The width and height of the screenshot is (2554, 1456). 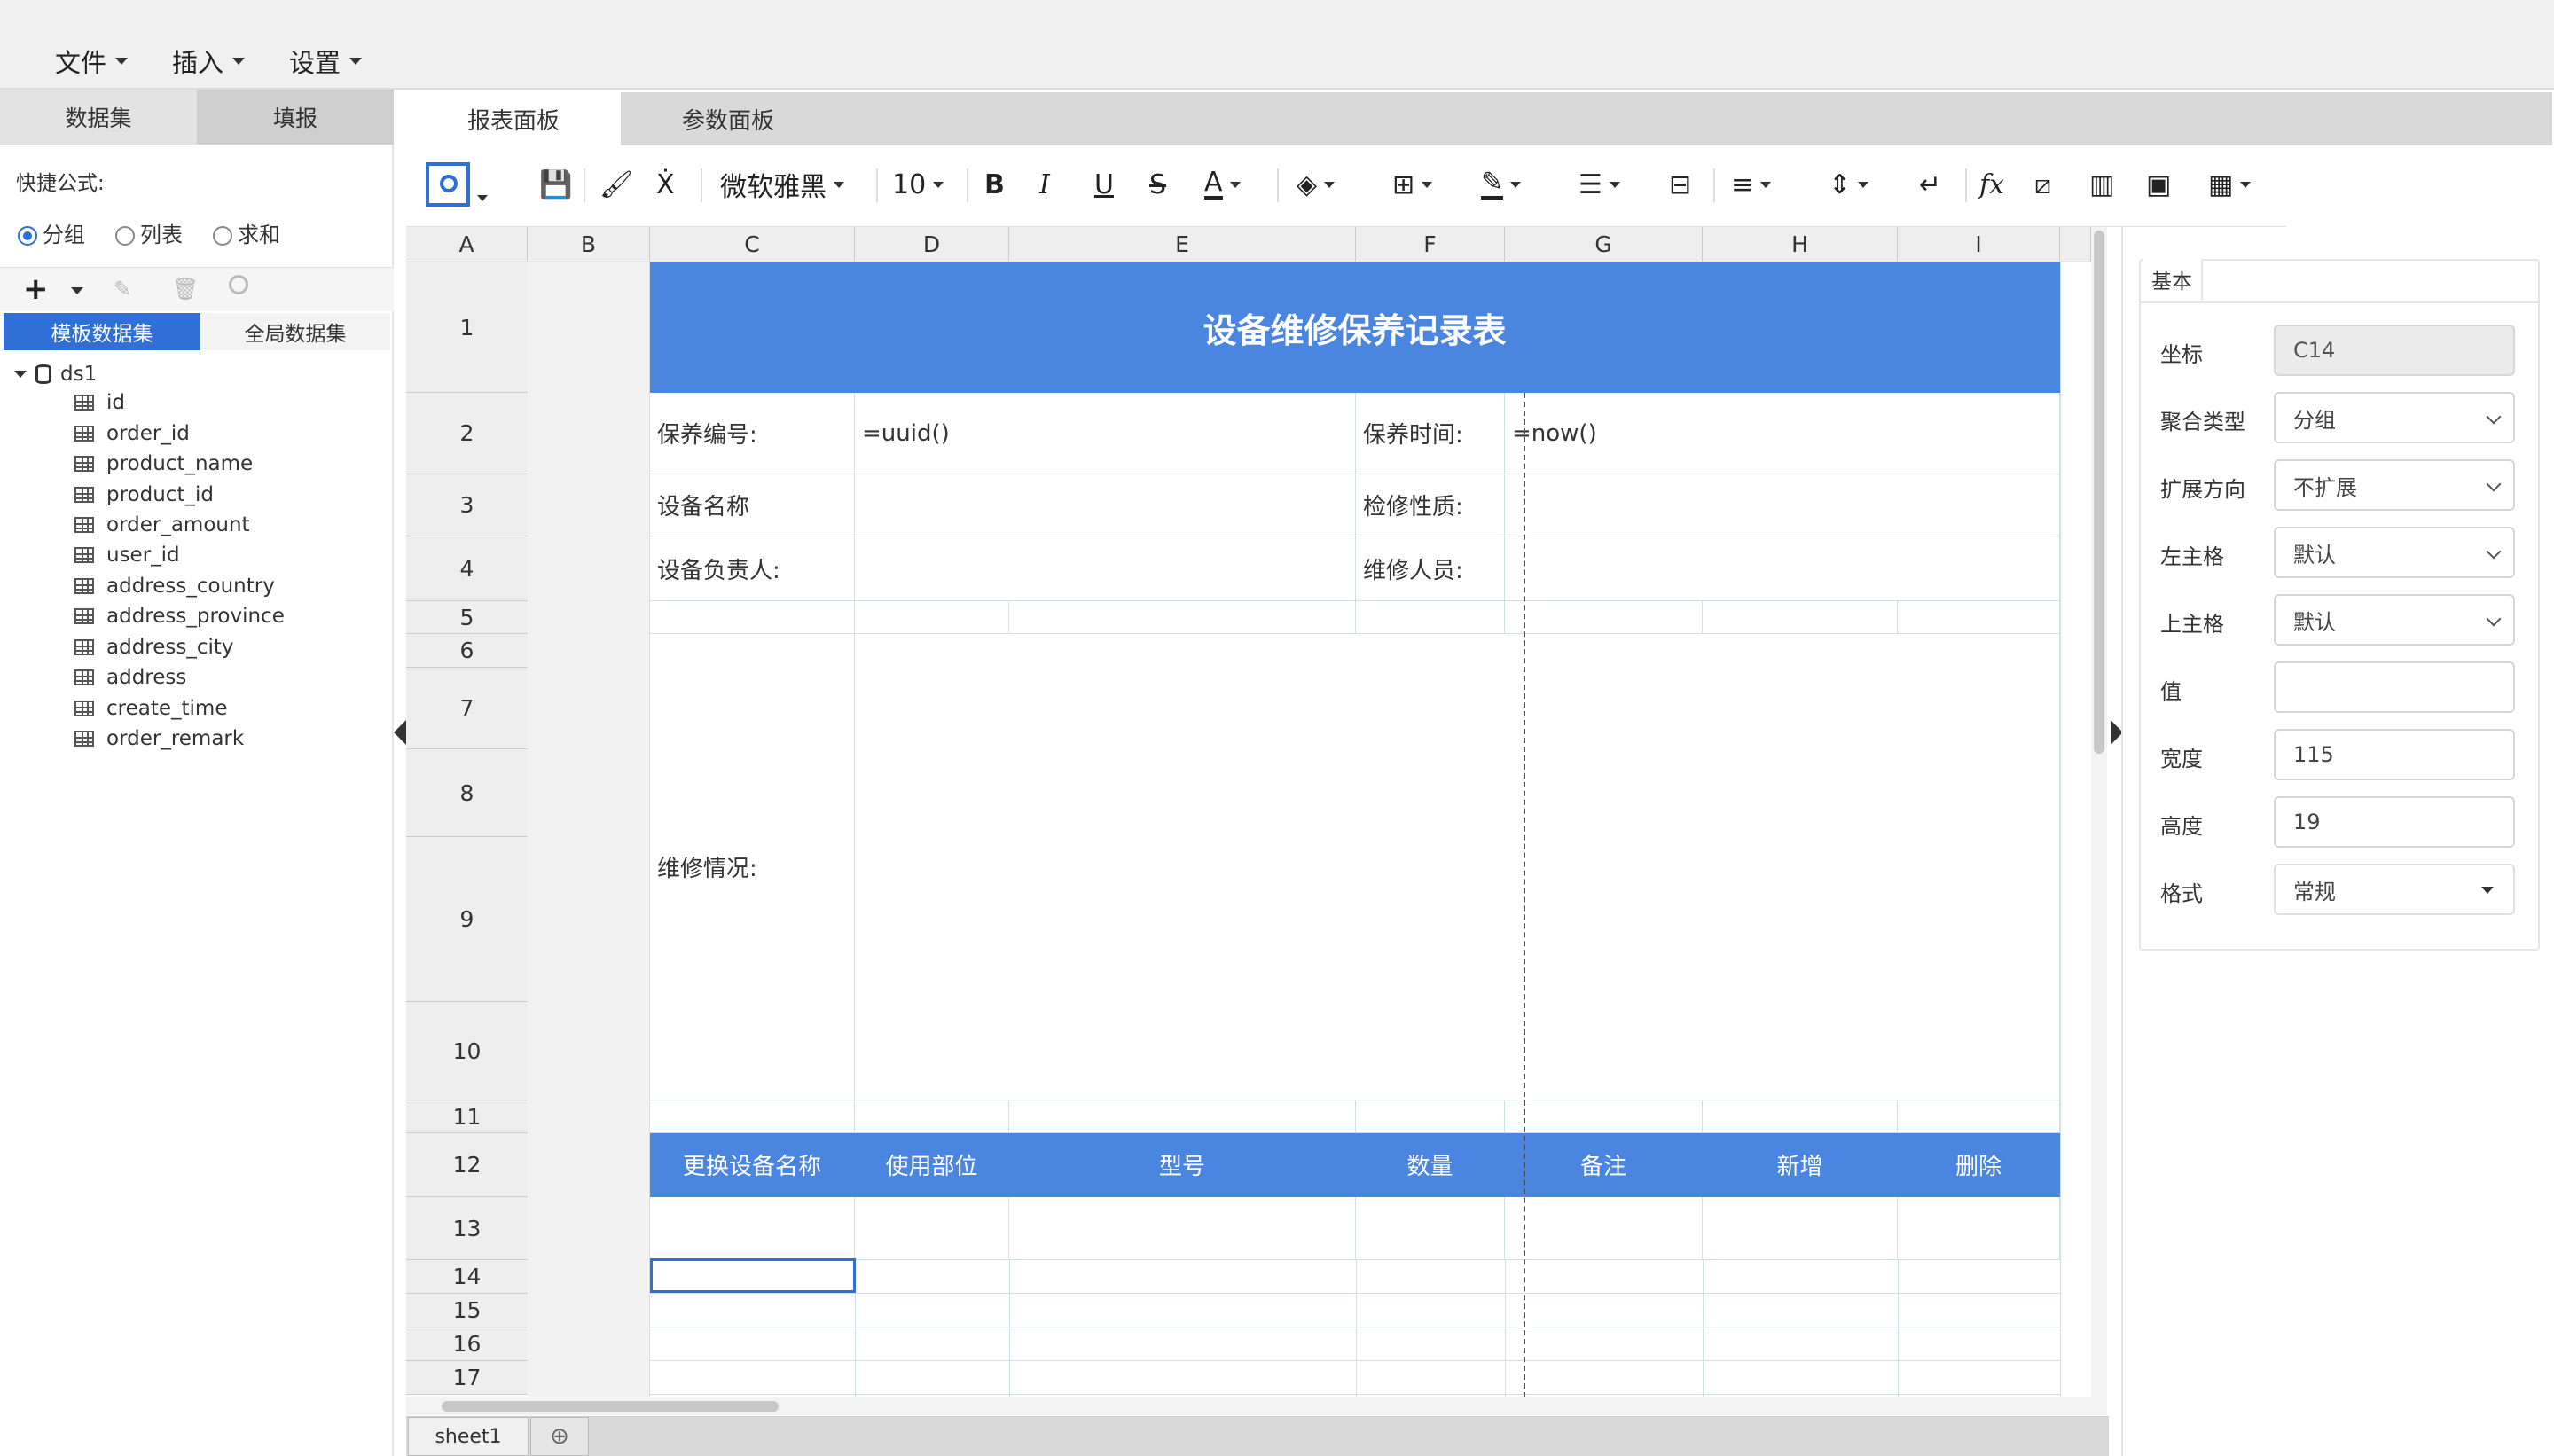 I want to click on tree-field: product_name, so click(x=163, y=463).